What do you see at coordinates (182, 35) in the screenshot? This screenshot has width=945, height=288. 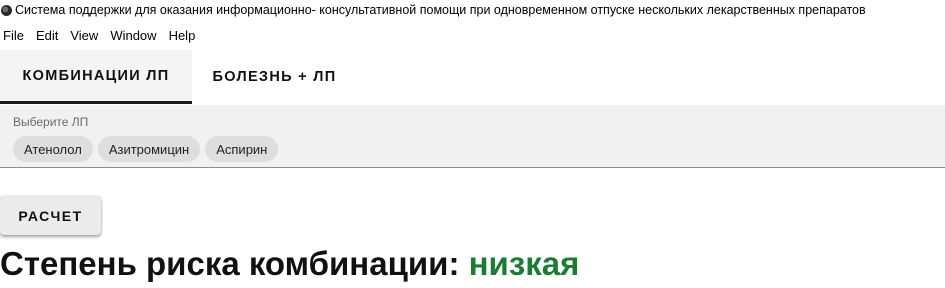 I see `menu-help: Help` at bounding box center [182, 35].